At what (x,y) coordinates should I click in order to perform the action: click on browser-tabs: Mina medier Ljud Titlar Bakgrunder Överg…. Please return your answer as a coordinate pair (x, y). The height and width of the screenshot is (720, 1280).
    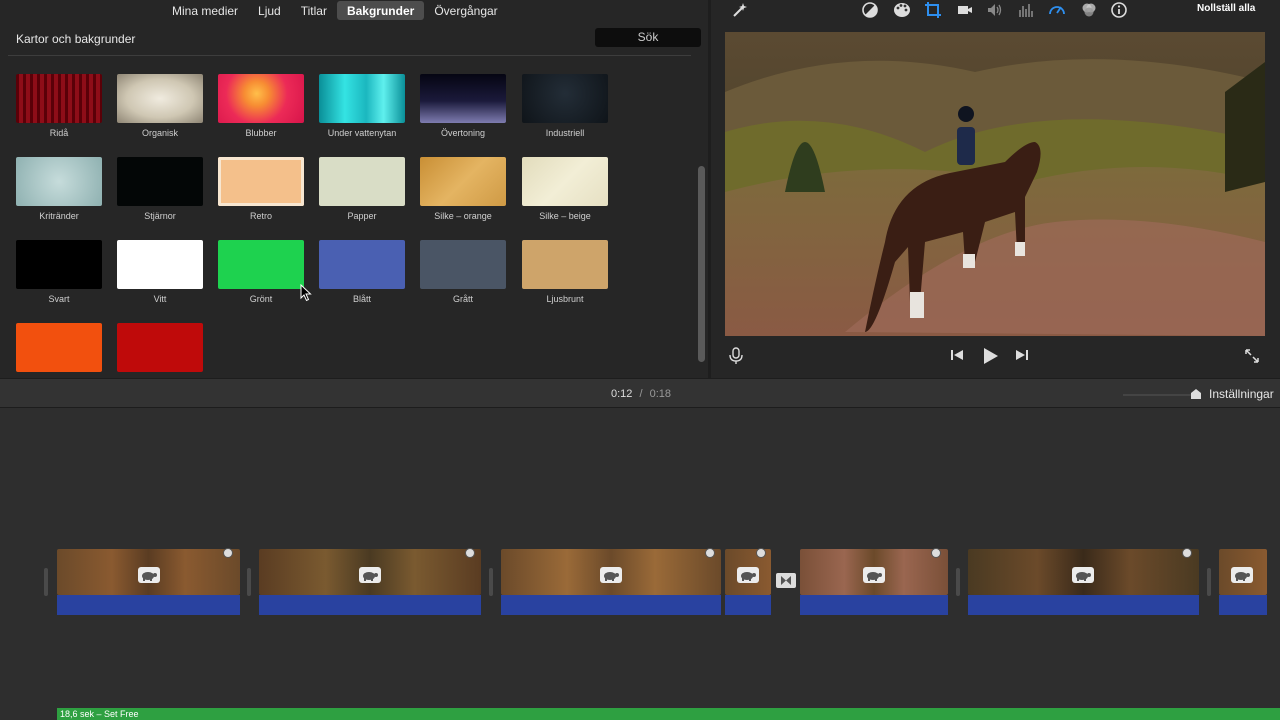
    Looking at the image, I should click on (335, 10).